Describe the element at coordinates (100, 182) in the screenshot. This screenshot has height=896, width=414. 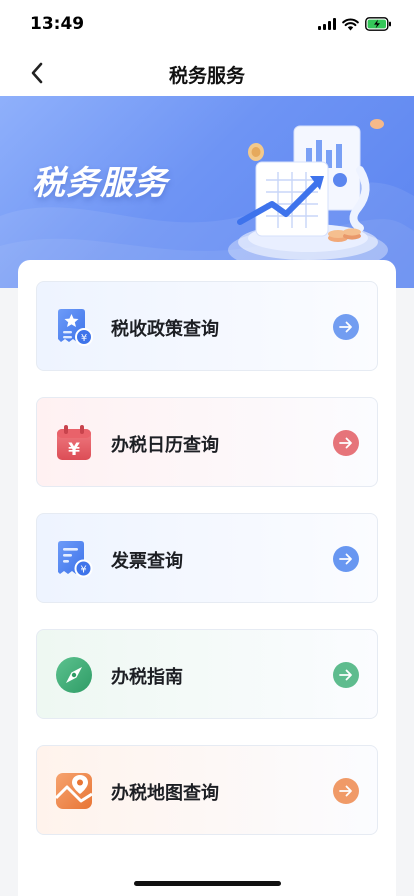
I see `banner-title: 税务服务` at that location.